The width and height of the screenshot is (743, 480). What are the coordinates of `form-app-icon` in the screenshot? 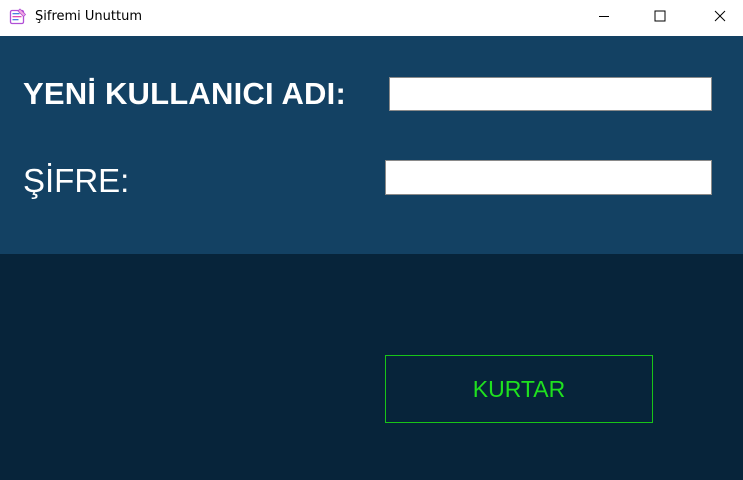 It's located at (18, 17).